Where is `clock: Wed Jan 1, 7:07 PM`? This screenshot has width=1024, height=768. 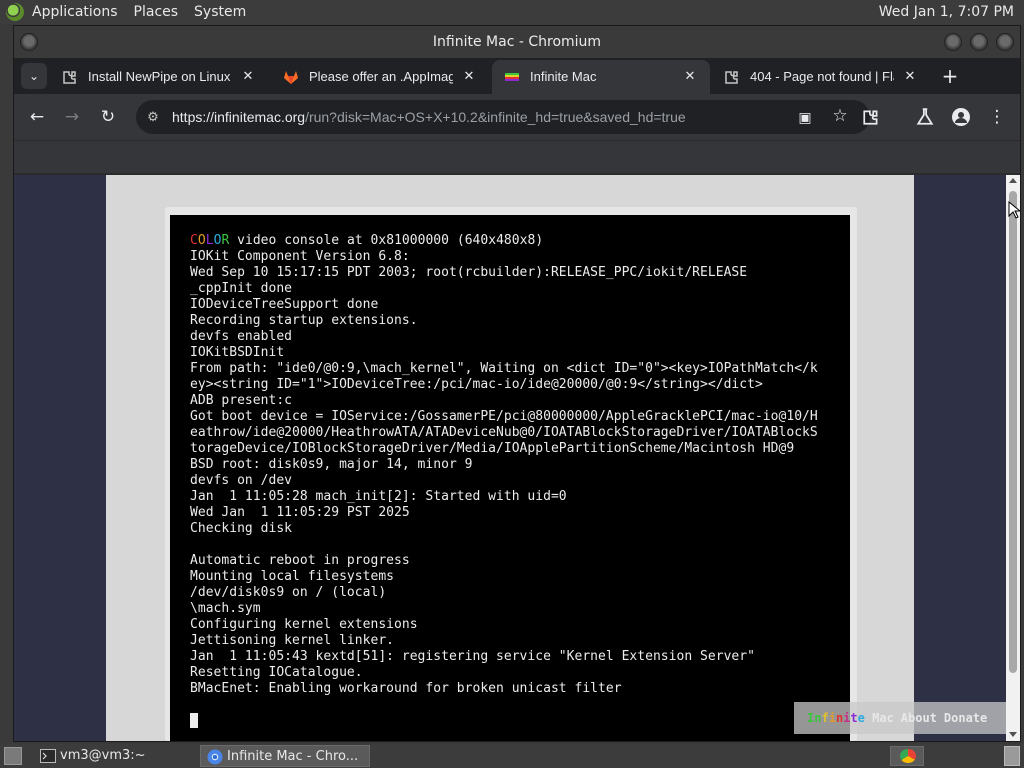 clock: Wed Jan 1, 7:07 PM is located at coordinates (946, 12).